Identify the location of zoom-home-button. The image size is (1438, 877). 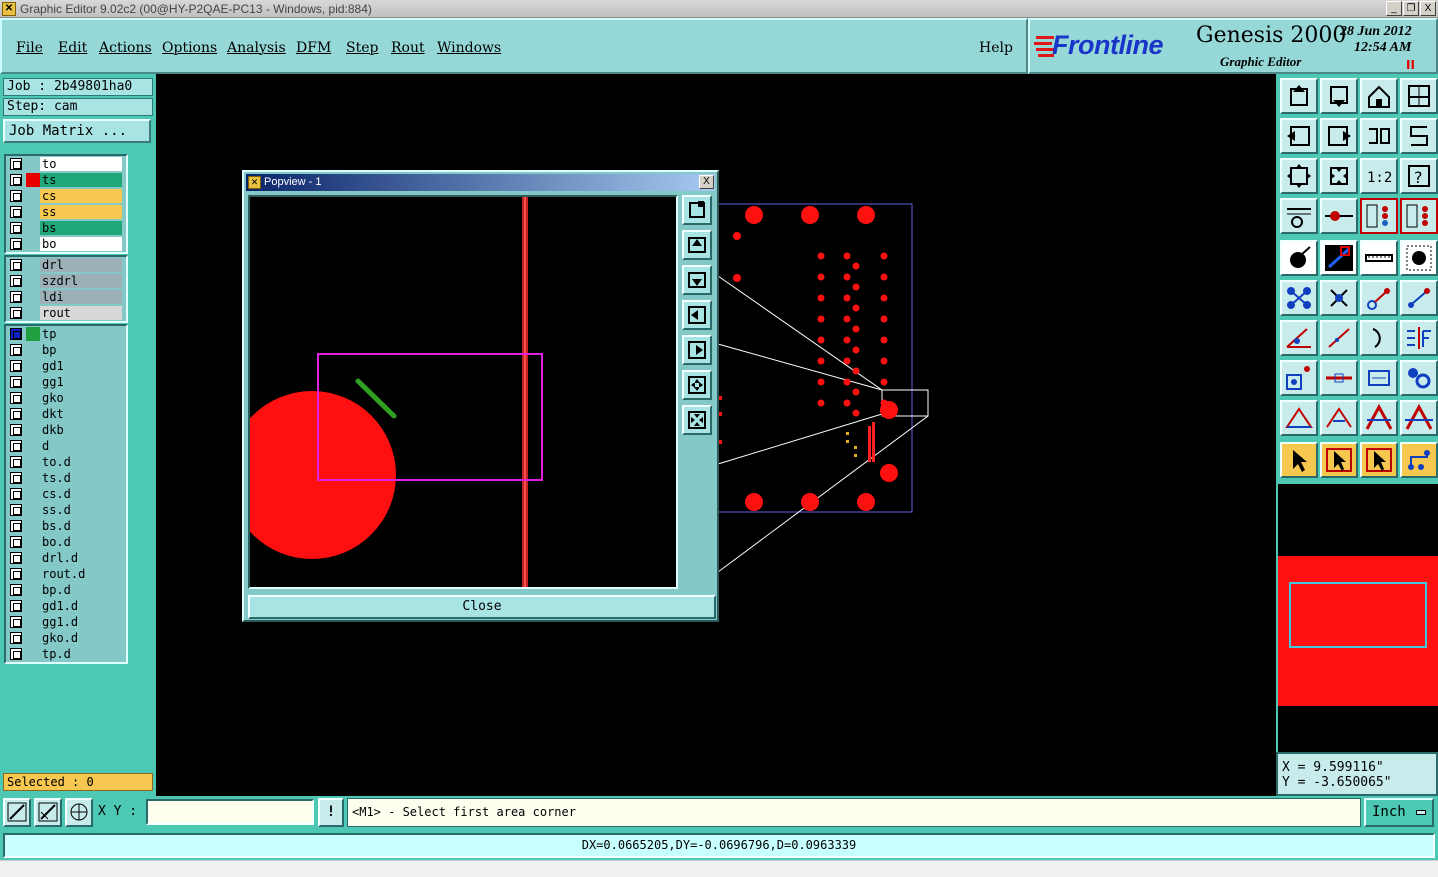
(1299, 96).